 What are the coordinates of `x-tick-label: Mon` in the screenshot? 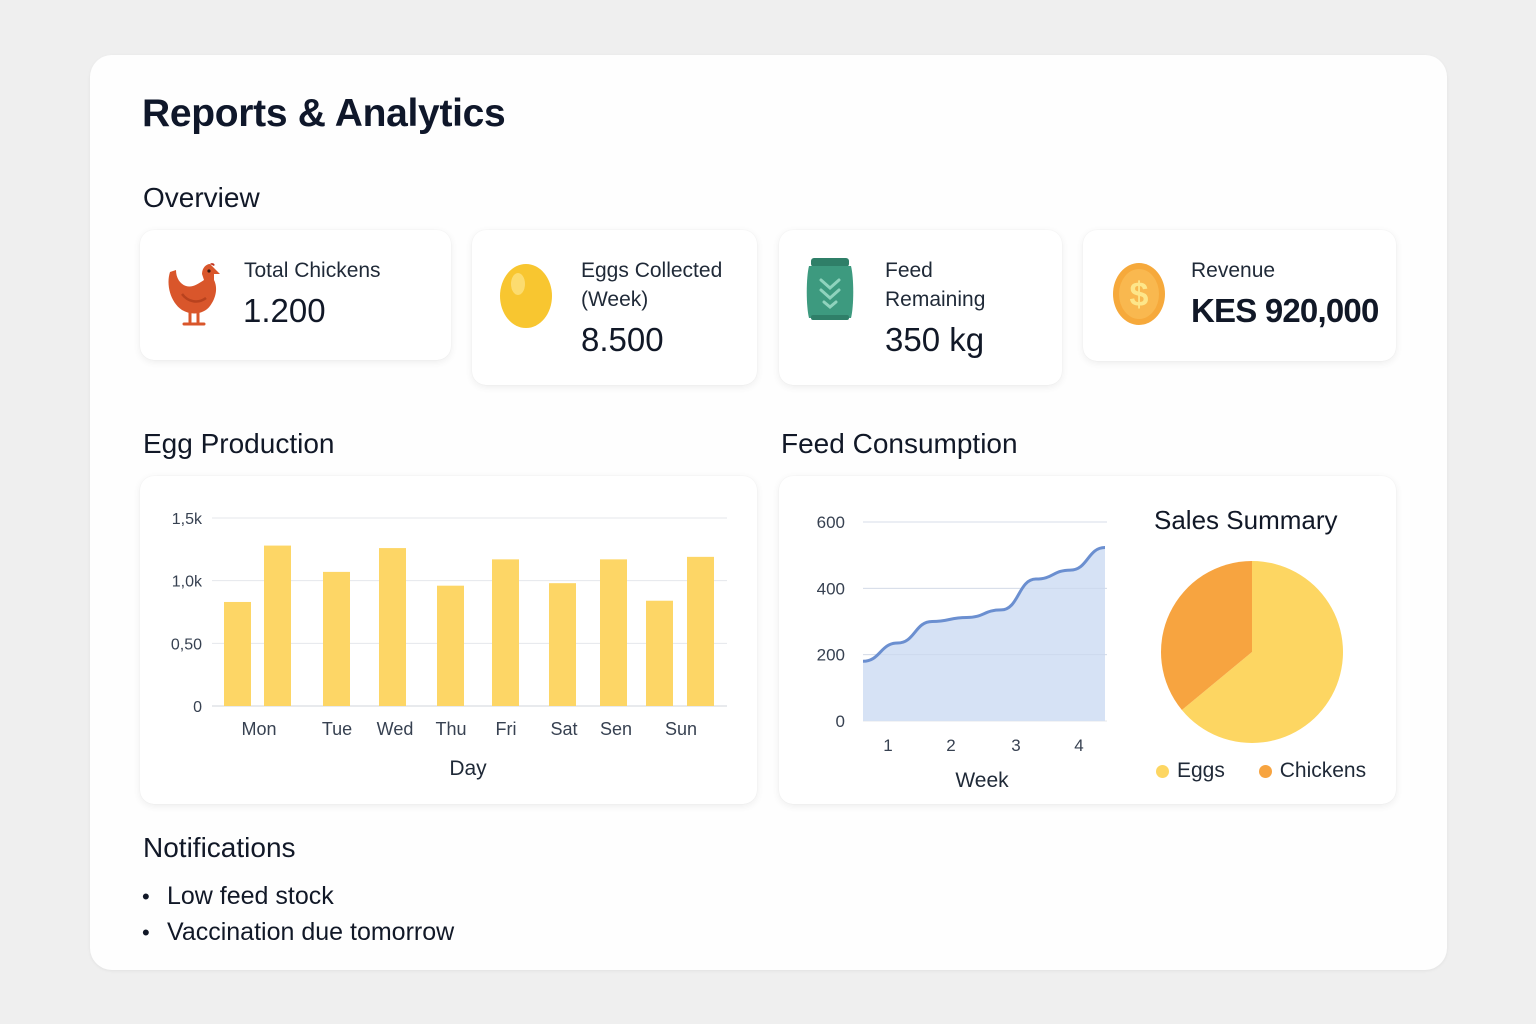 It's located at (258, 729).